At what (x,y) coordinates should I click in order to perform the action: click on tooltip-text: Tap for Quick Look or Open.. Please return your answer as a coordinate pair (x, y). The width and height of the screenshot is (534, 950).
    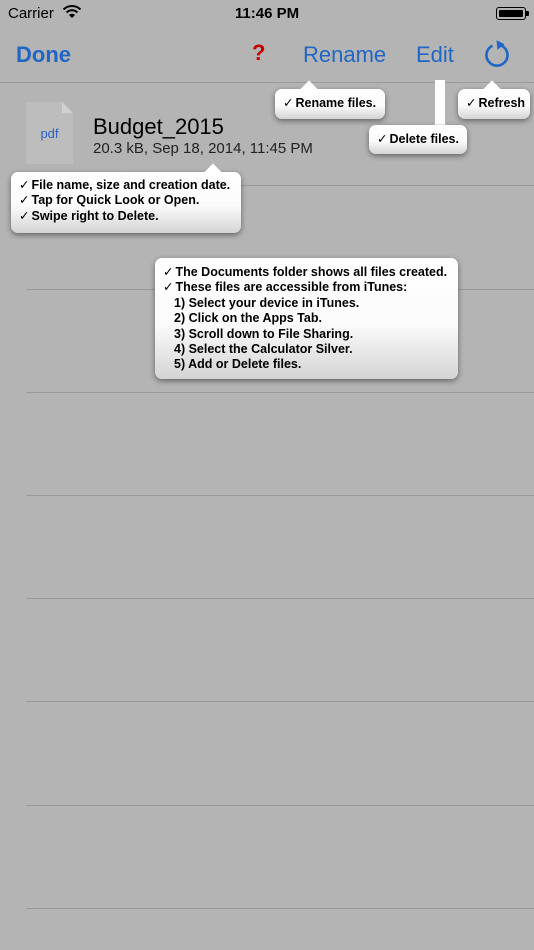
    Looking at the image, I should click on (115, 200).